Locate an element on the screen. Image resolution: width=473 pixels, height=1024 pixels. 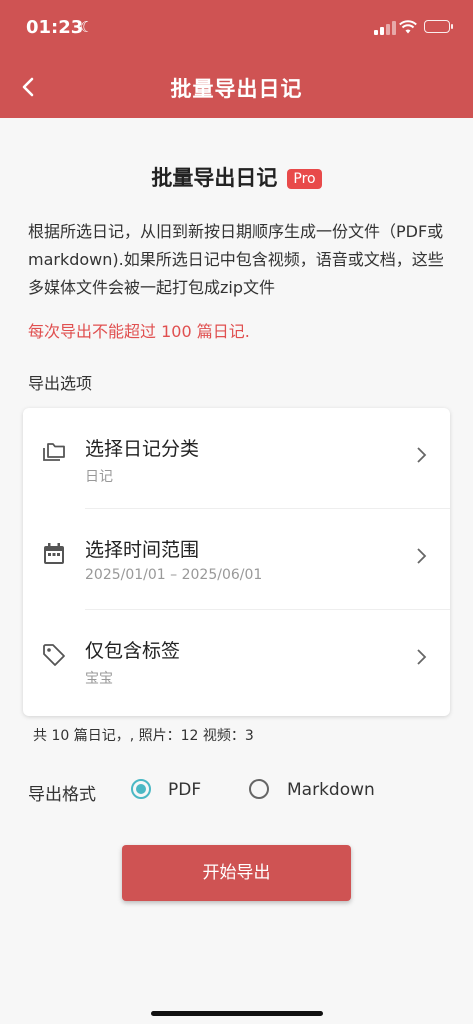
format-label: 导出格式 is located at coordinates (62, 795).